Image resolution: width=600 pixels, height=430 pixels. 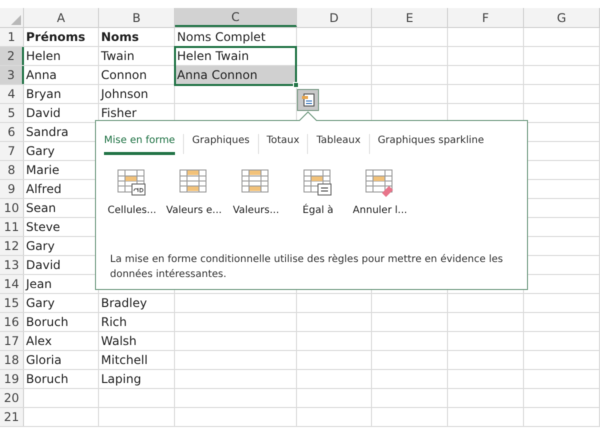 What do you see at coordinates (12, 398) in the screenshot?
I see `row-header: 20` at bounding box center [12, 398].